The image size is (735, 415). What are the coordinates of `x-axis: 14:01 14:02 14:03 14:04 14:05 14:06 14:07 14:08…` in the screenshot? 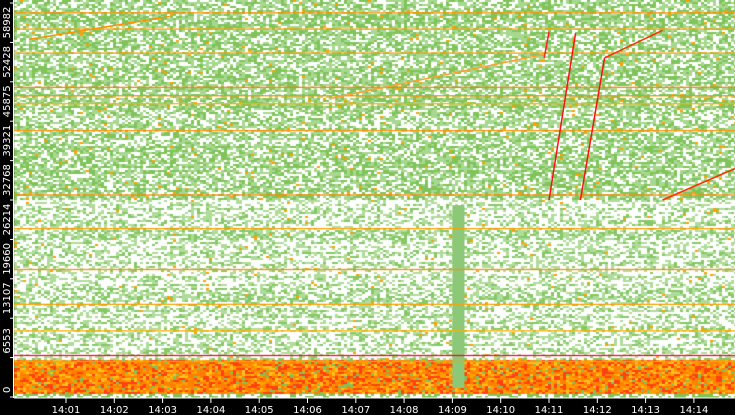 It's located at (374, 406).